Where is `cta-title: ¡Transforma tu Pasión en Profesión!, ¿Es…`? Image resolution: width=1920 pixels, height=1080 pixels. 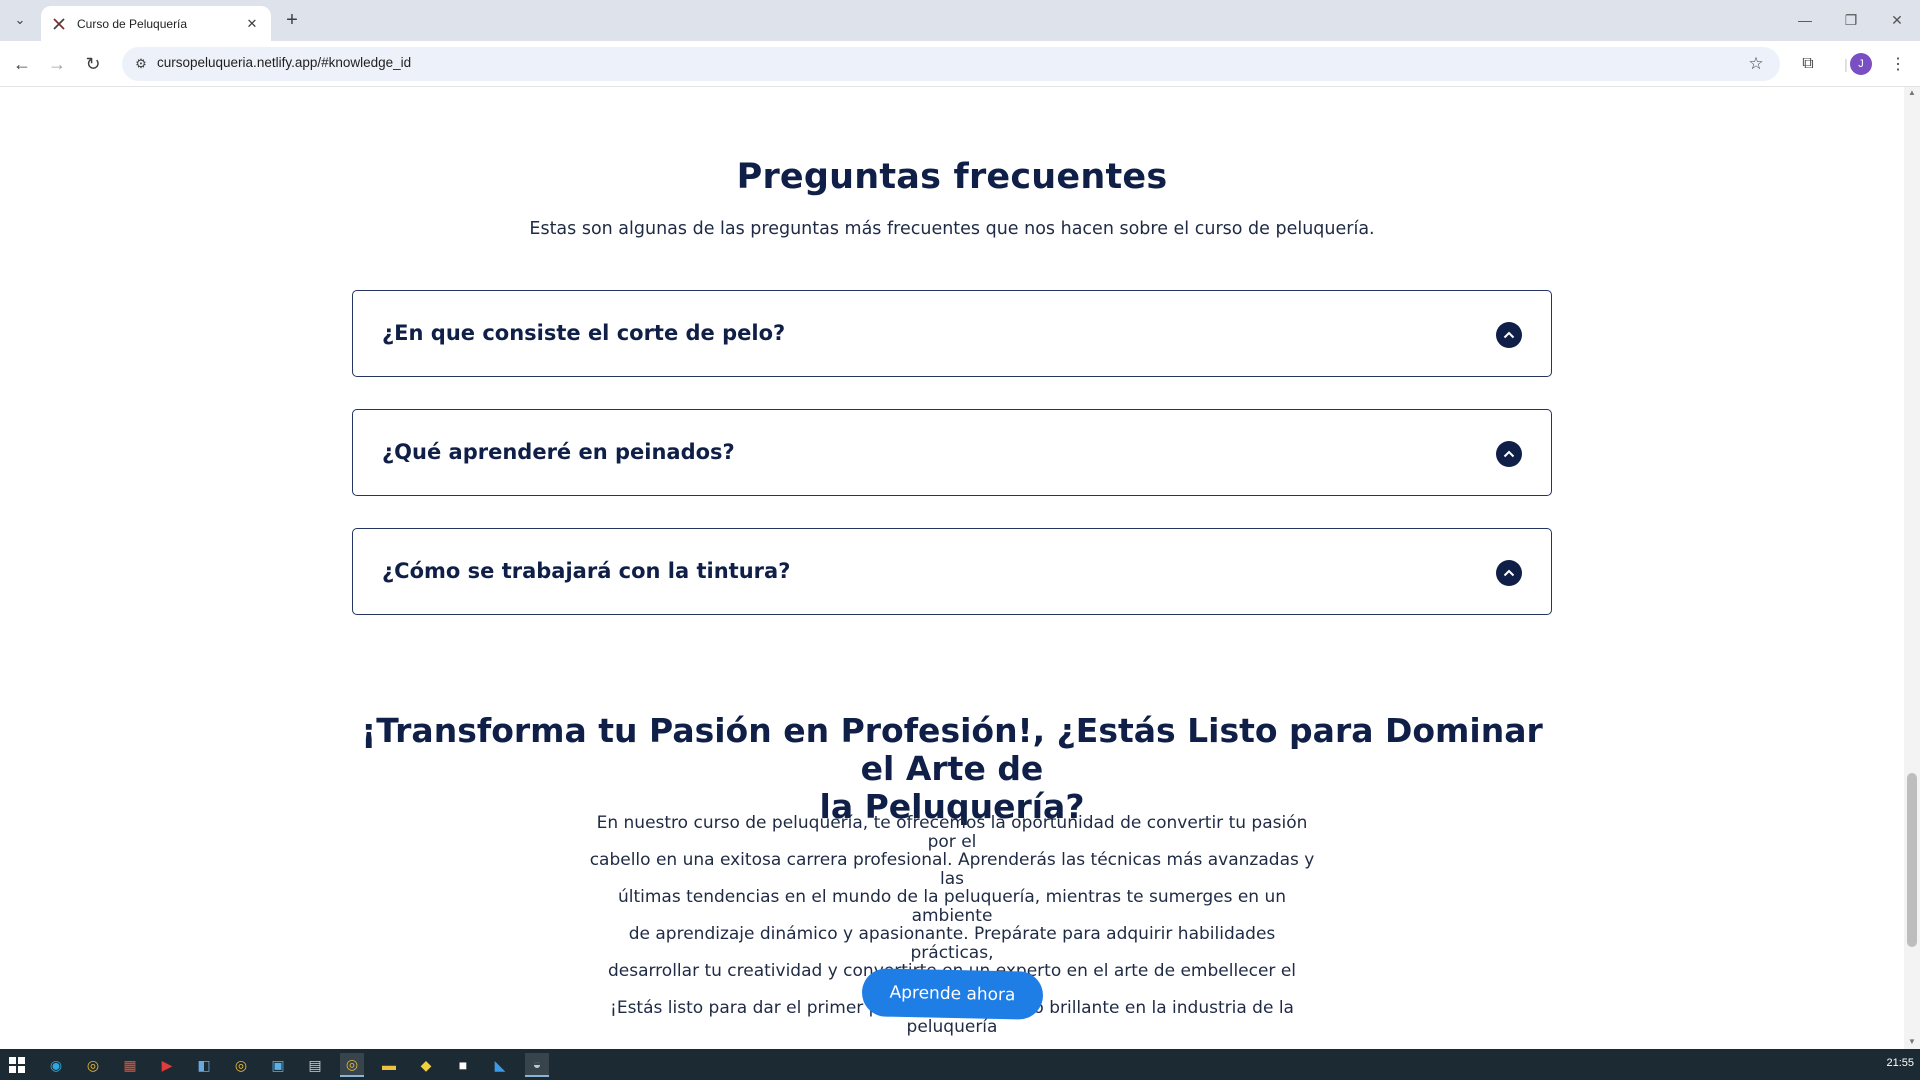 cta-title: ¡Transforma tu Pasión en Profesión!, ¿Es… is located at coordinates (952, 769).